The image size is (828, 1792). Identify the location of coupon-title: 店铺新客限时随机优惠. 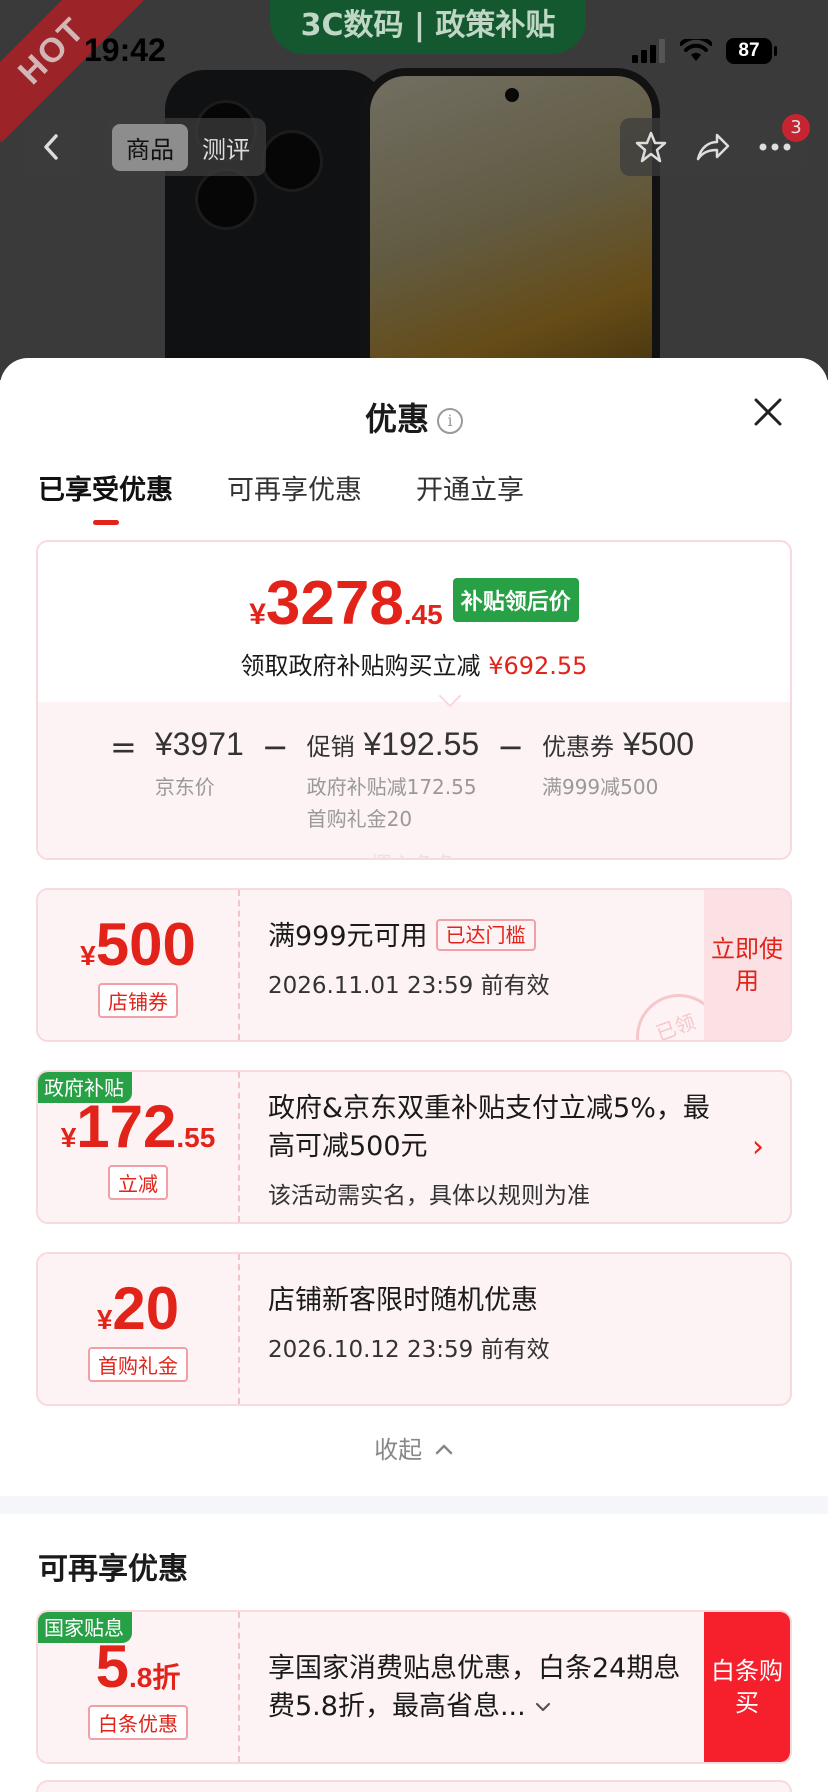
(403, 1300).